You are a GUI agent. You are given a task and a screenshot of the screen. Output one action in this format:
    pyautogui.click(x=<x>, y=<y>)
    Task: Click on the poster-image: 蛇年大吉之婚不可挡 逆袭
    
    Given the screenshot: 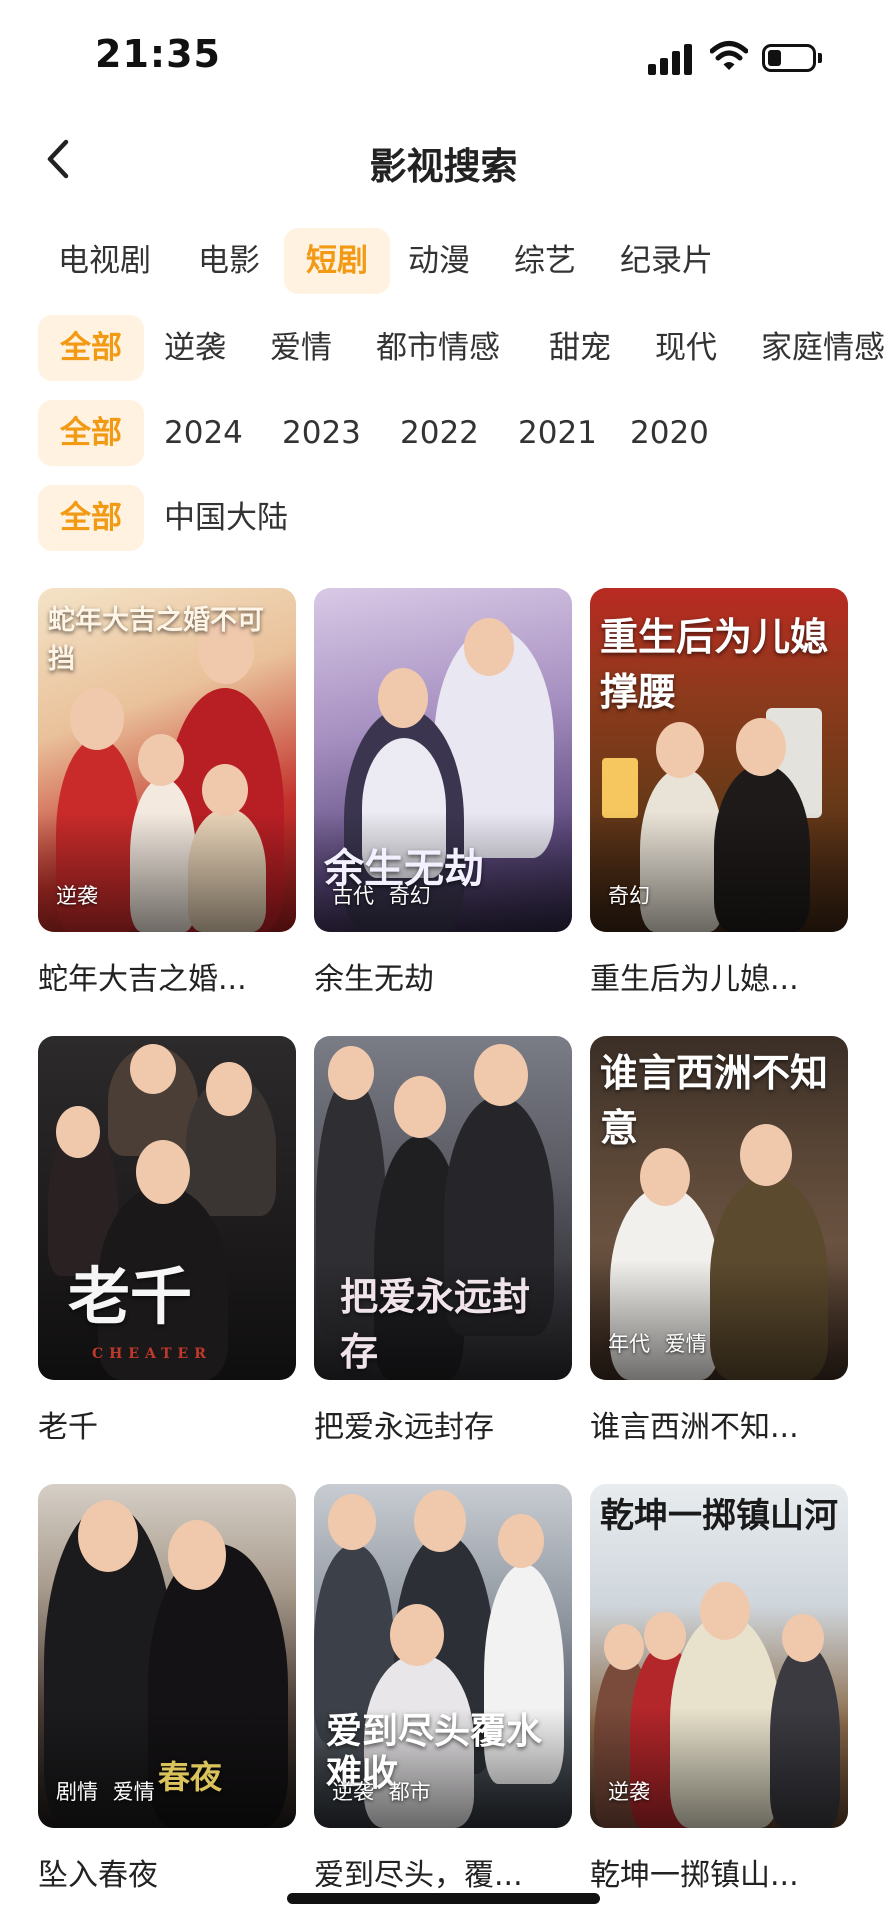 What is the action you would take?
    pyautogui.click(x=167, y=760)
    